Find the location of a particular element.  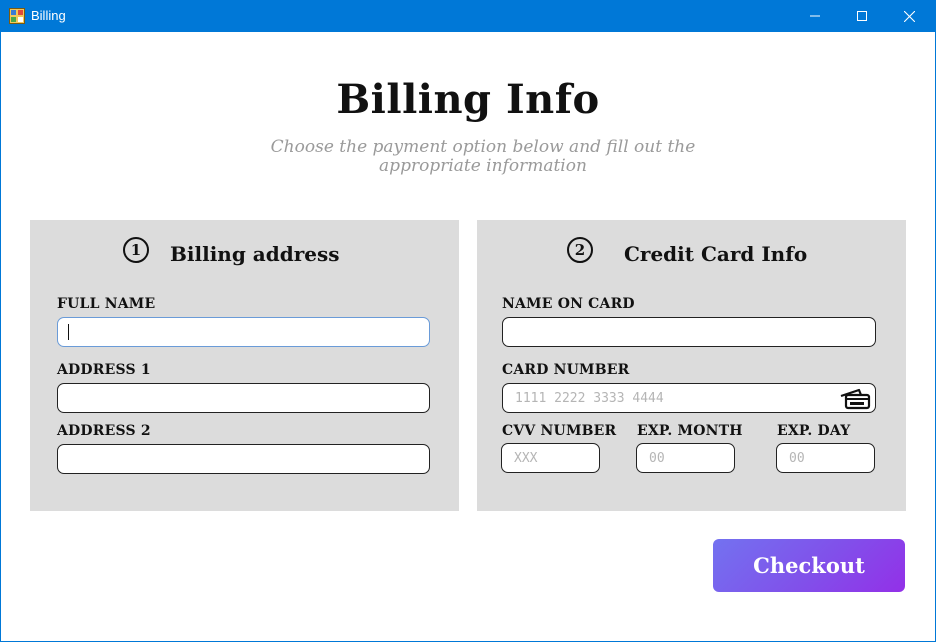

card-number-label: CARD NUMBER is located at coordinates (566, 370).